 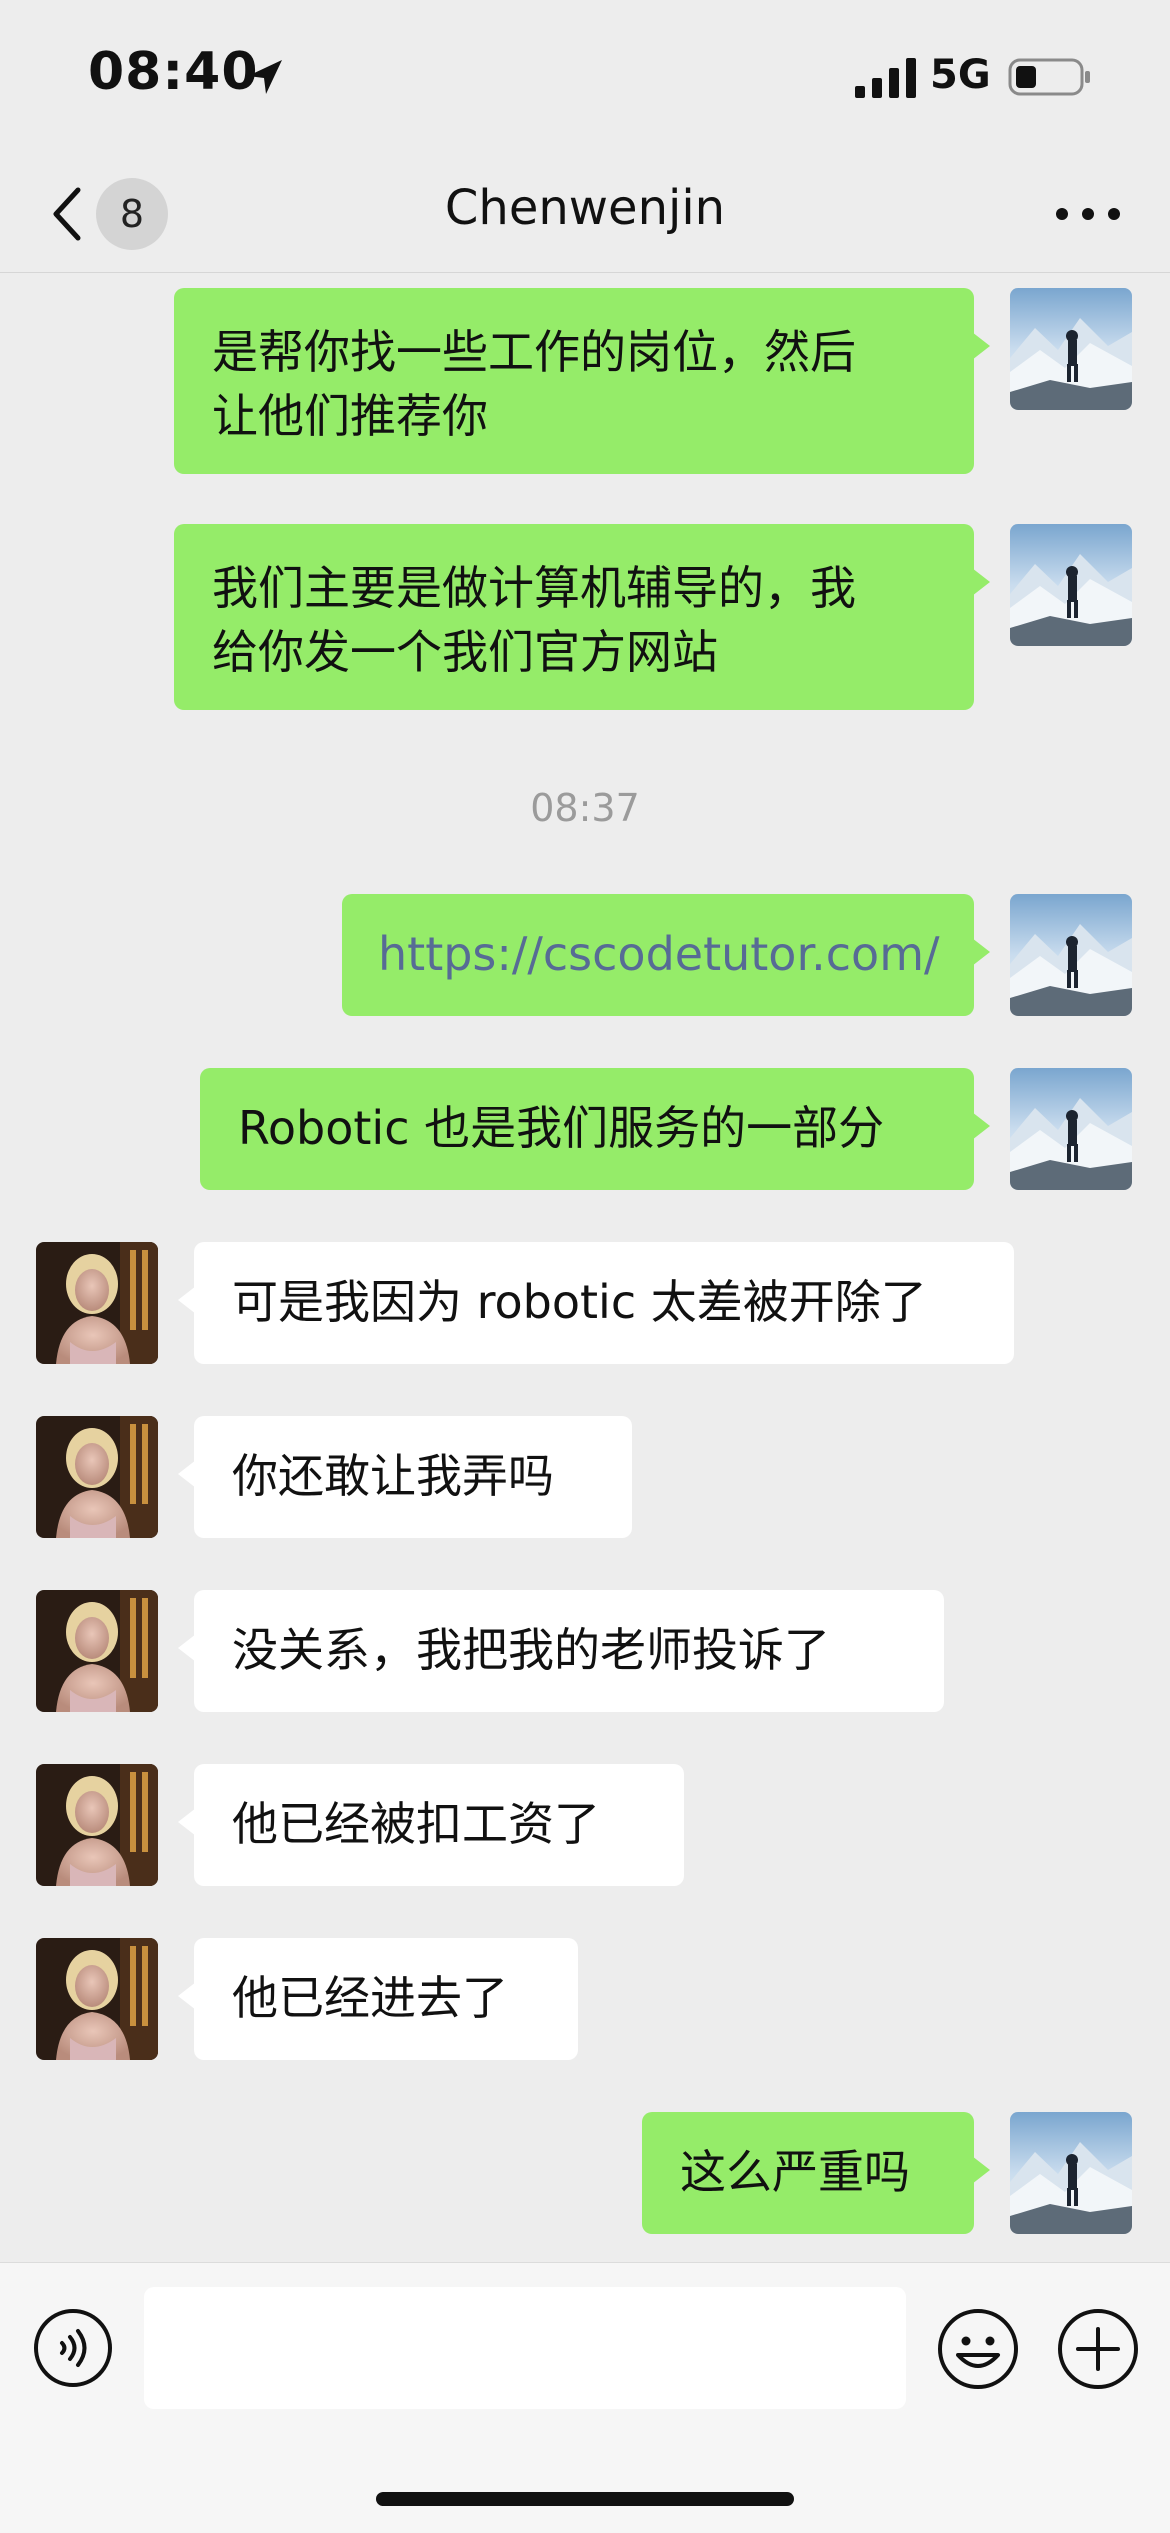 I want to click on message-row: 你还敢让我弄吗, so click(x=585, y=1477).